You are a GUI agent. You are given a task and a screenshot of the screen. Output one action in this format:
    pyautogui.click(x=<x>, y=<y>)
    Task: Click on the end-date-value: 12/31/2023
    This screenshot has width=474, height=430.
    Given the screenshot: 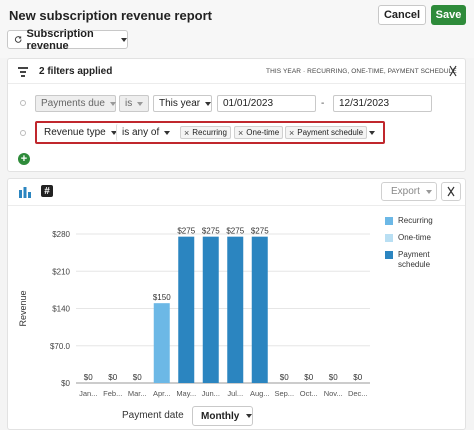 What is the action you would take?
    pyautogui.click(x=364, y=103)
    